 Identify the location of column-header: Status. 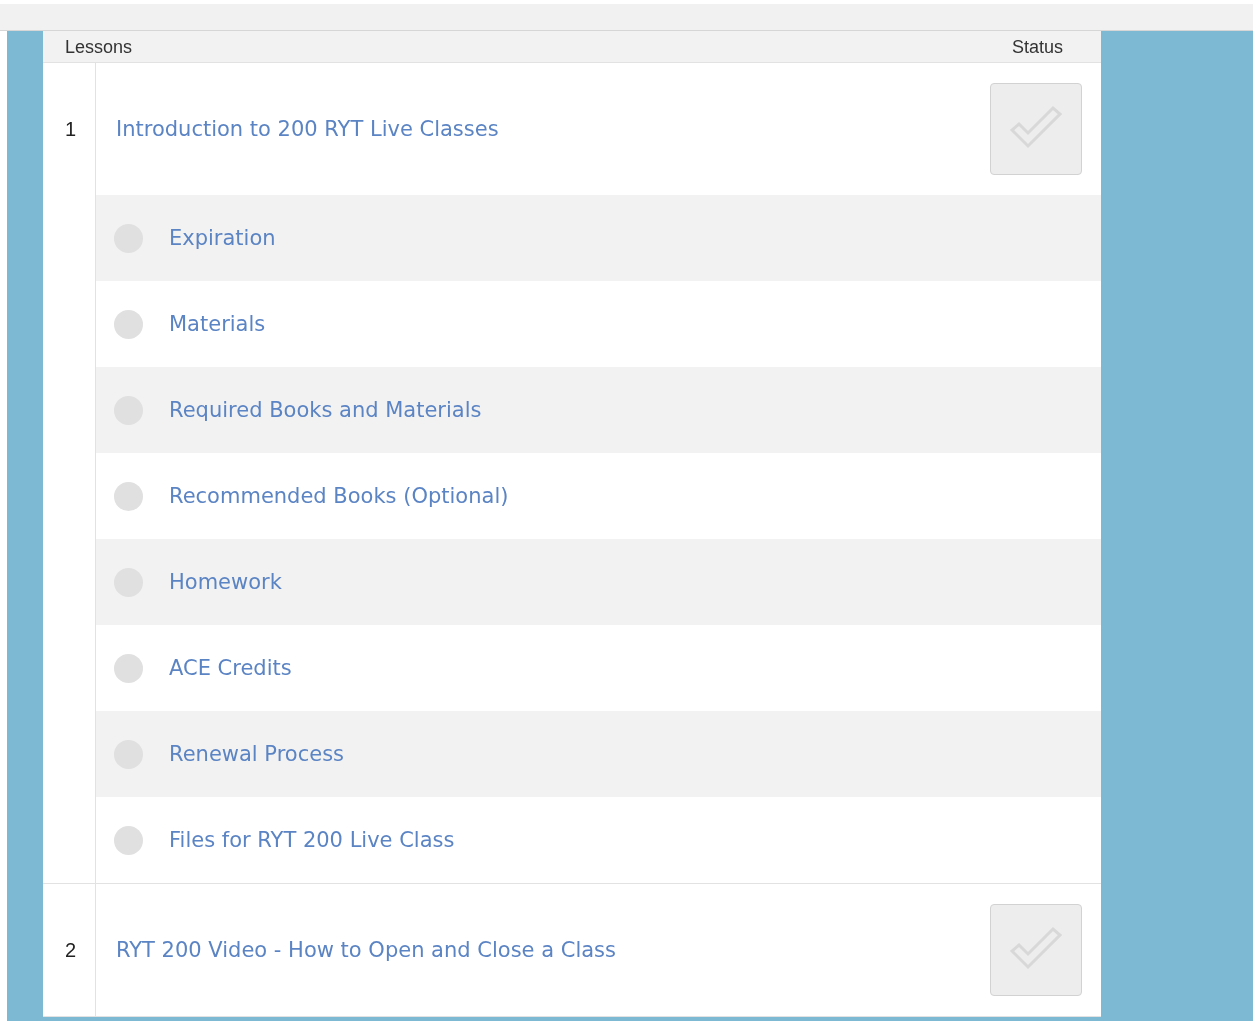
(1037, 46).